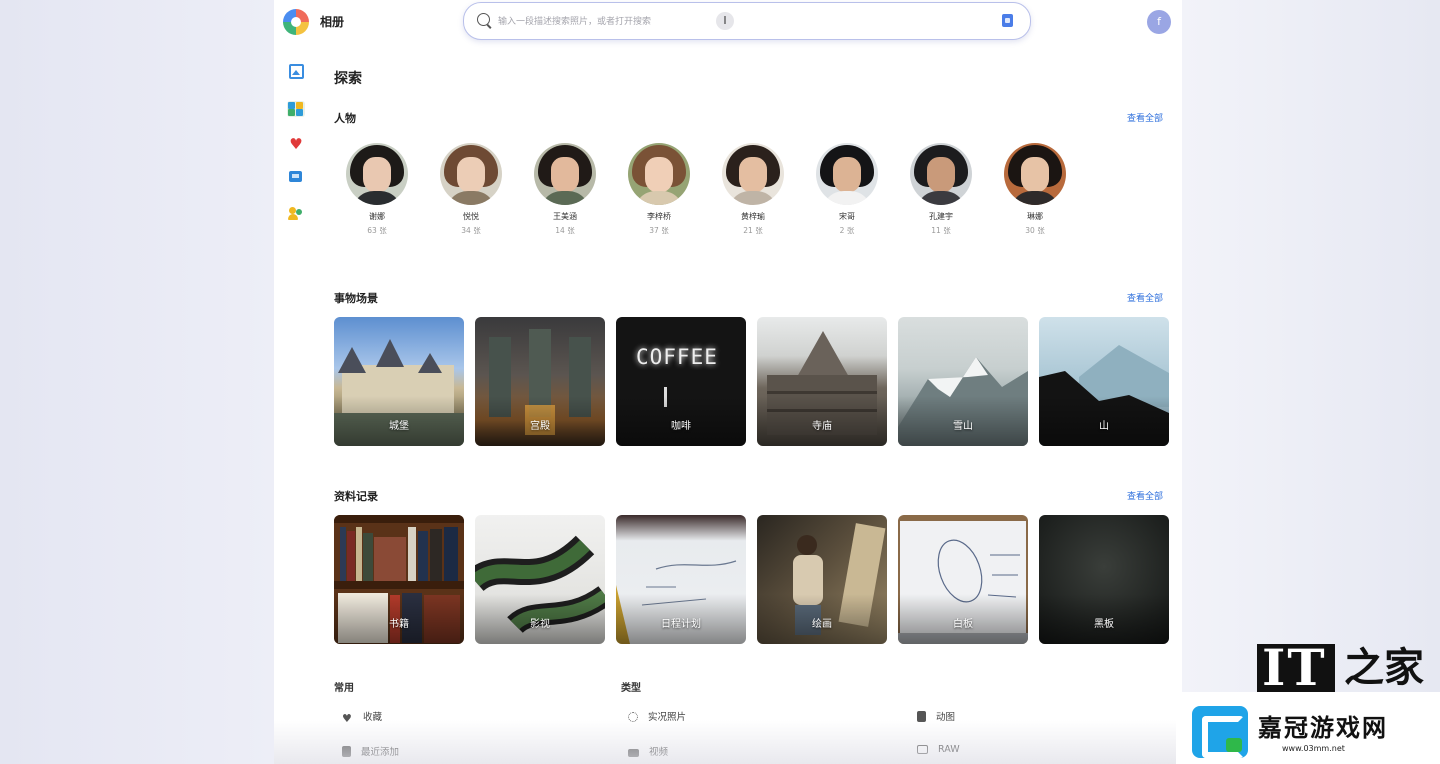 The width and height of the screenshot is (1440, 764). What do you see at coordinates (633, 717) in the screenshot?
I see `live-photo-icon` at bounding box center [633, 717].